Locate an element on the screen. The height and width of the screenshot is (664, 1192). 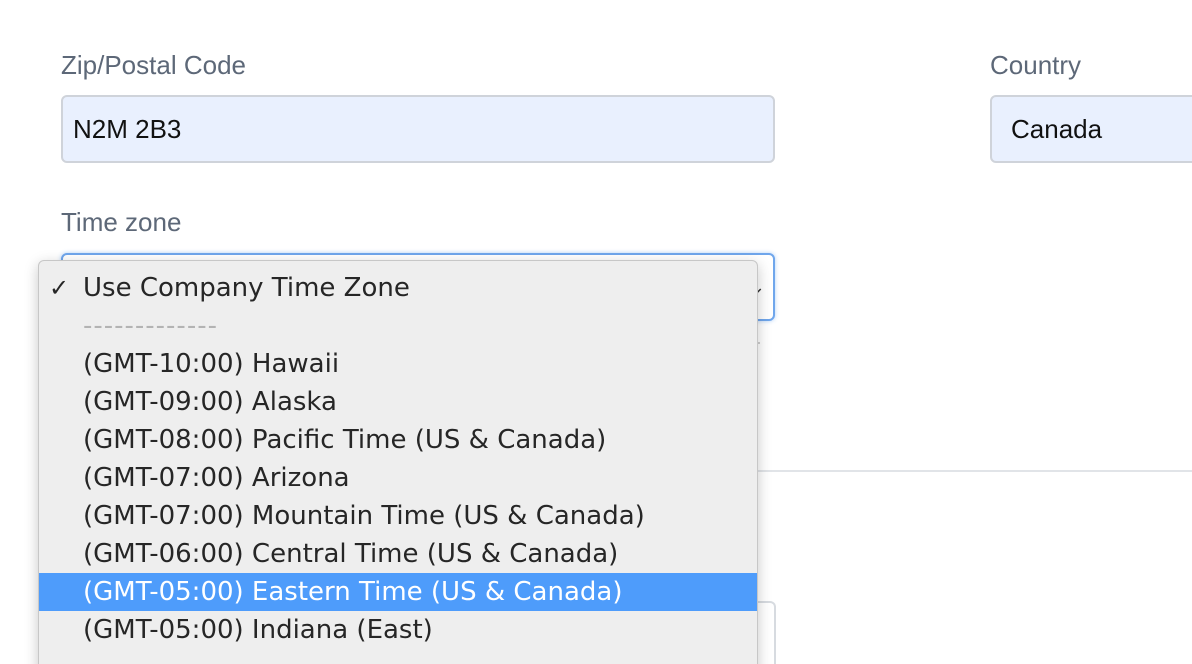
option-label: (GMT-06:00) Central Time (US & Canada) is located at coordinates (351, 554).